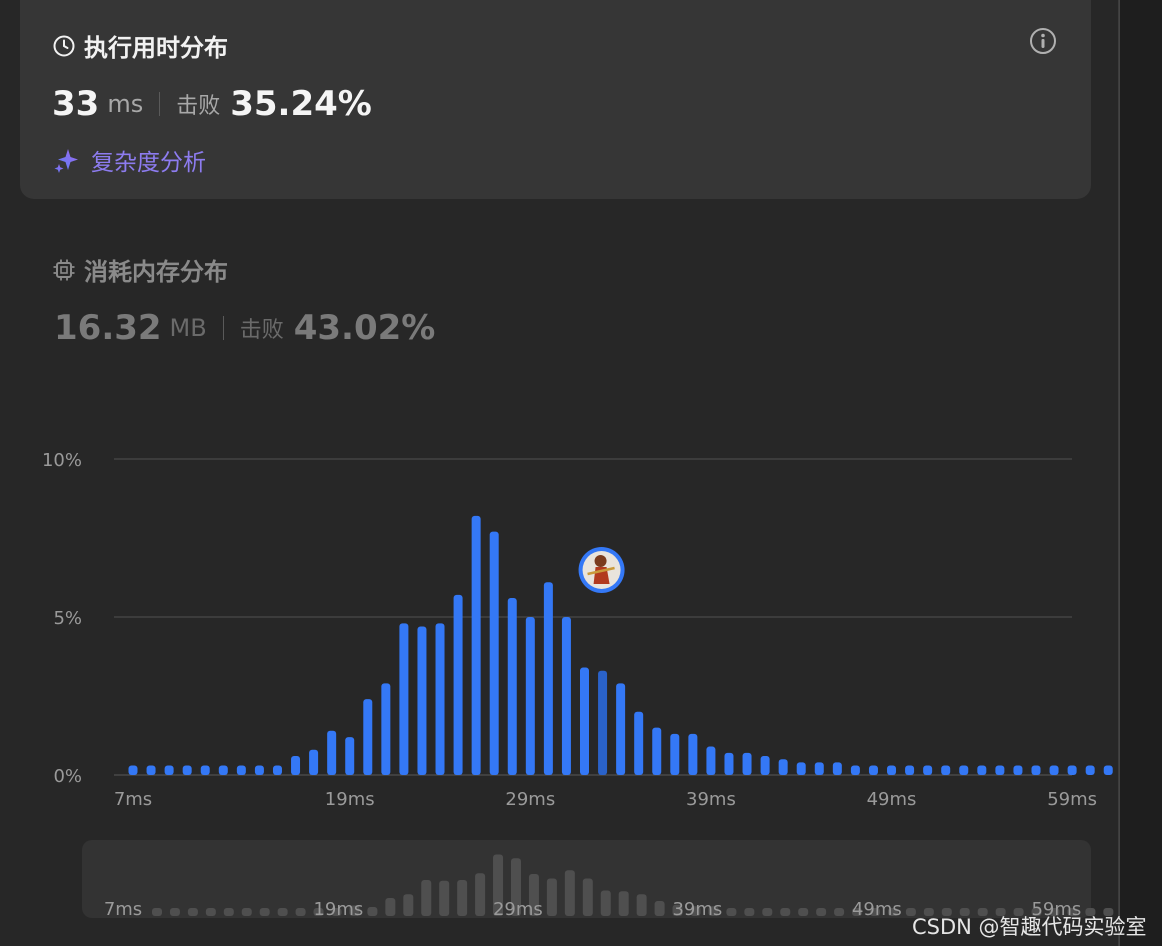 The width and height of the screenshot is (1162, 946). I want to click on x-tick-label: 19ms, so click(350, 799).